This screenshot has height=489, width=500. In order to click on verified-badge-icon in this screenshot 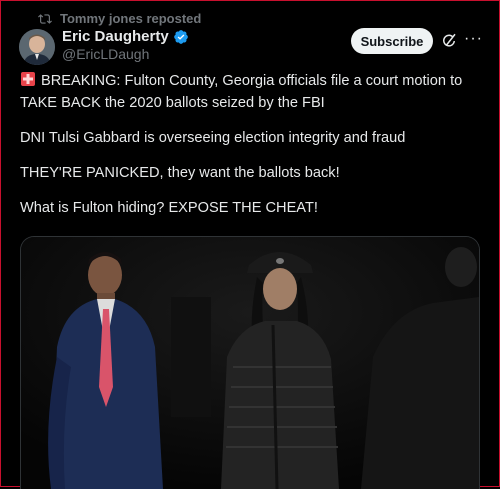, I will do `click(180, 36)`.